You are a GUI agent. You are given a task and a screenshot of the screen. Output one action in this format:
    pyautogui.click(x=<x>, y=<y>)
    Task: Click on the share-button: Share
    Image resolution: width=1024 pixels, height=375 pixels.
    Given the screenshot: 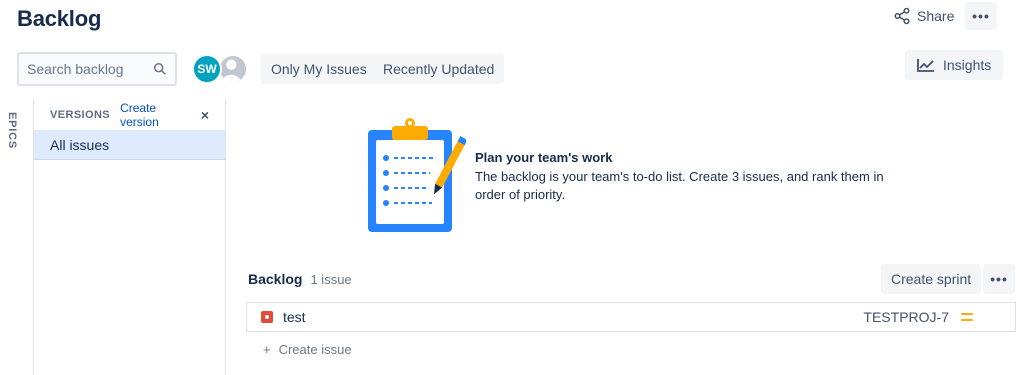 What is the action you would take?
    pyautogui.click(x=923, y=16)
    